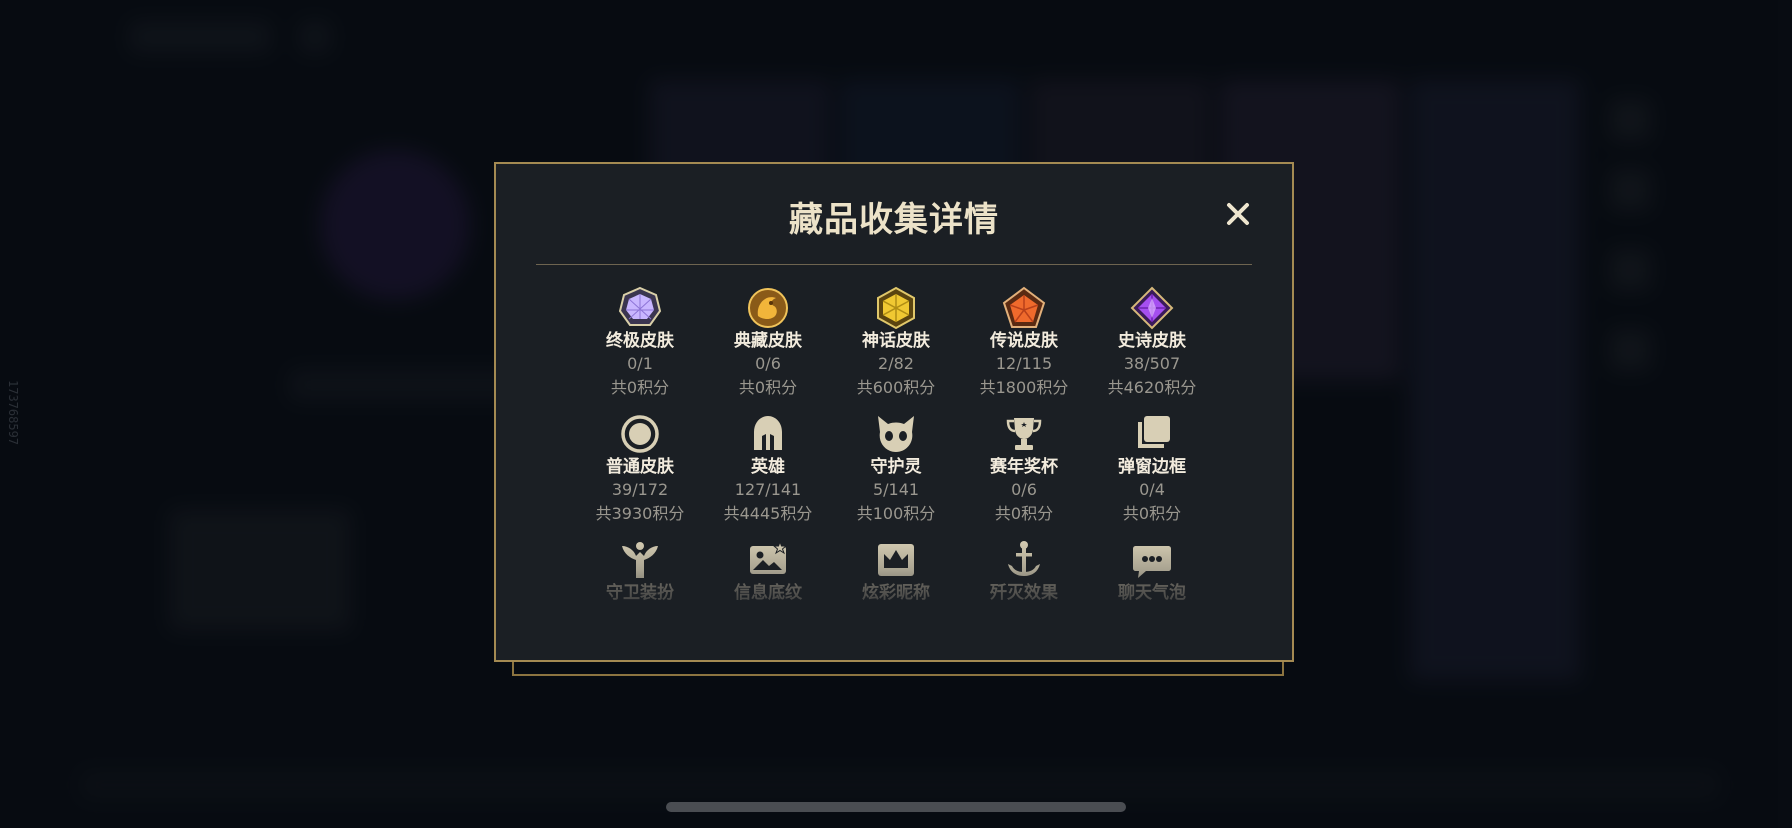  I want to click on circle-icon, so click(640, 434).